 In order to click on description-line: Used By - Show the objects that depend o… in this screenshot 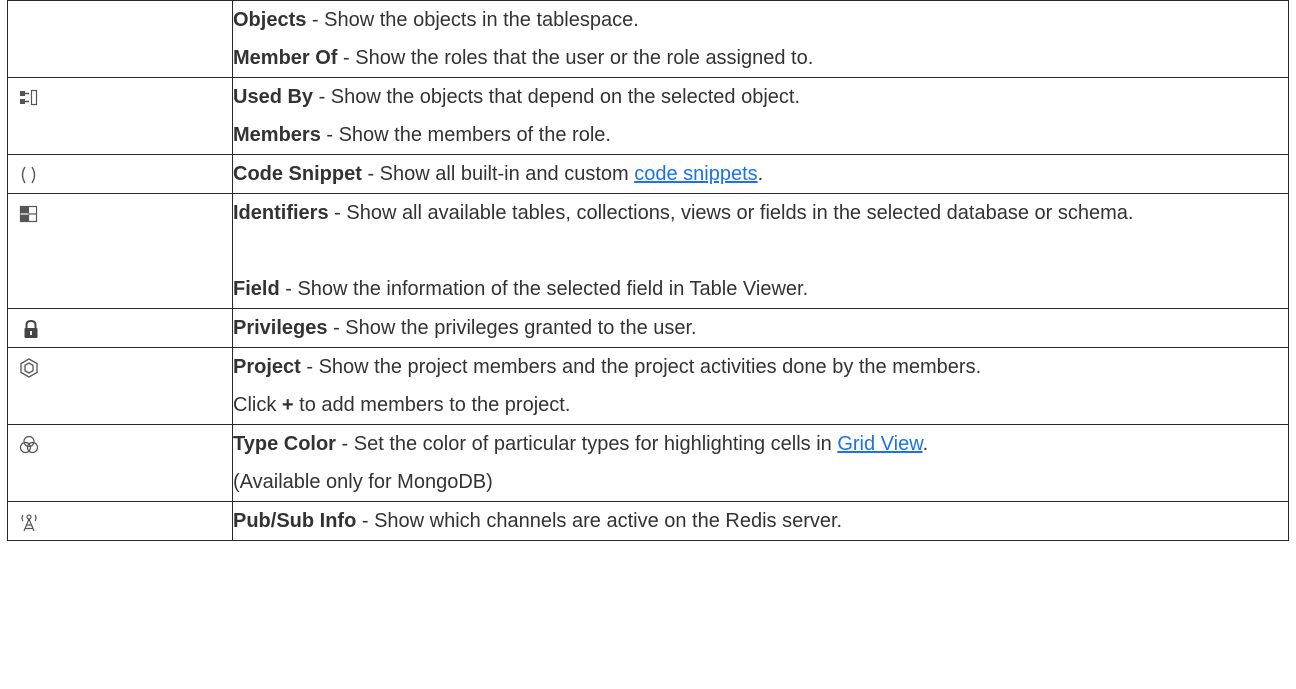, I will do `click(517, 97)`.